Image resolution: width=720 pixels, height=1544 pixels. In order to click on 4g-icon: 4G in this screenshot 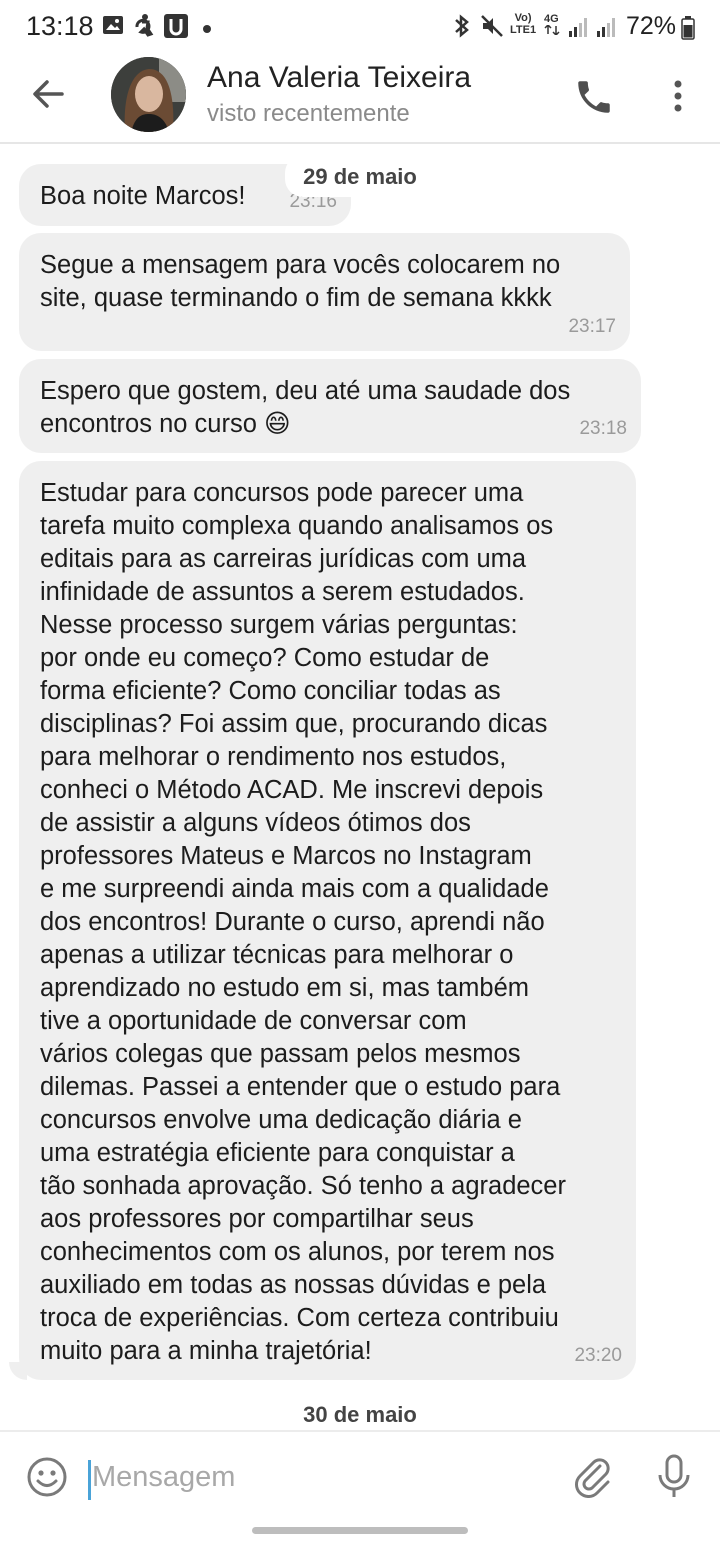, I will do `click(552, 25)`.